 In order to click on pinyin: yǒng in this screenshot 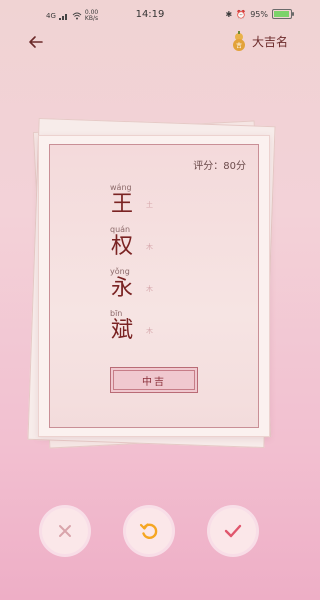, I will do `click(120, 271)`.